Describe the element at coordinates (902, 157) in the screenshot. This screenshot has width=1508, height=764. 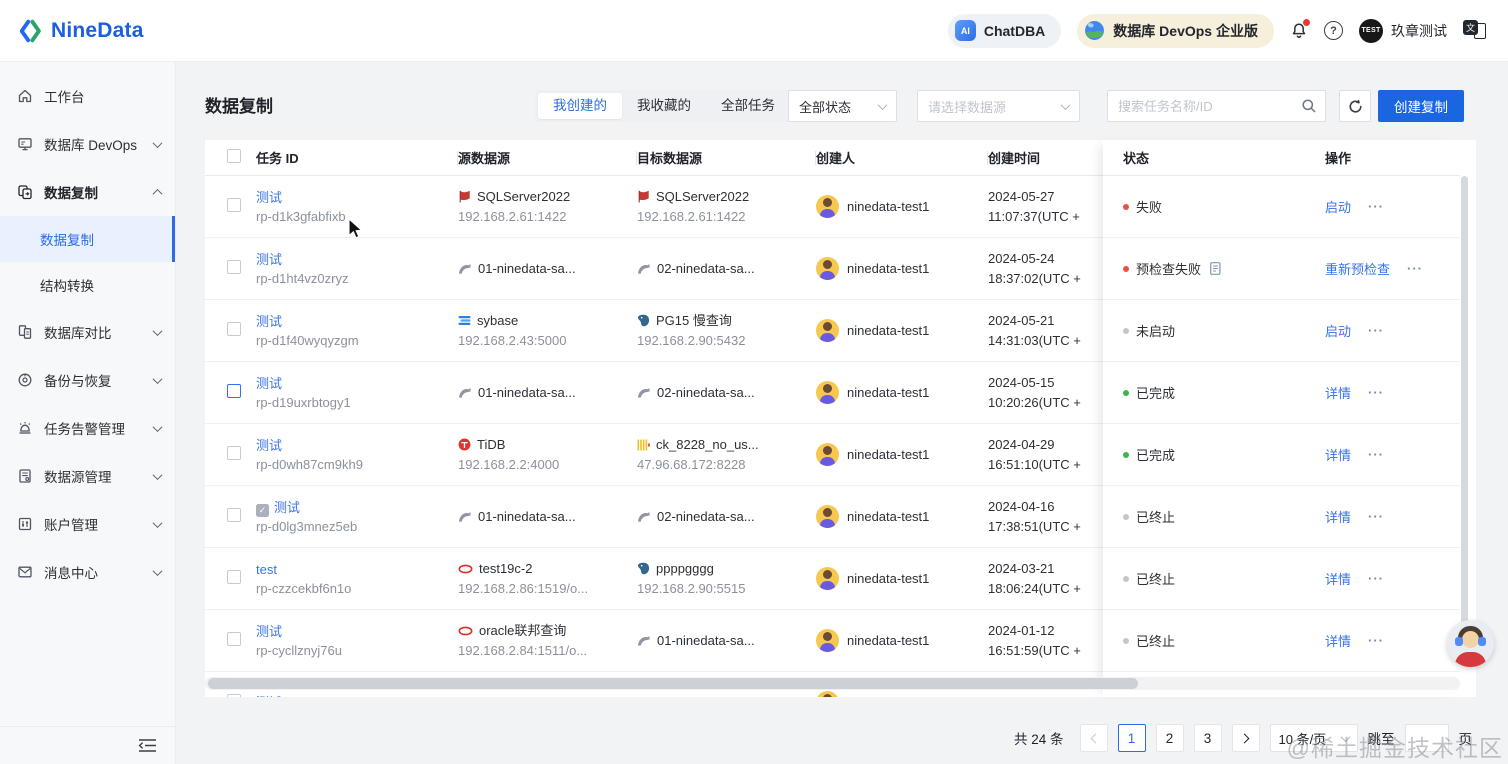
I see `column-header-creator: 创建人` at that location.